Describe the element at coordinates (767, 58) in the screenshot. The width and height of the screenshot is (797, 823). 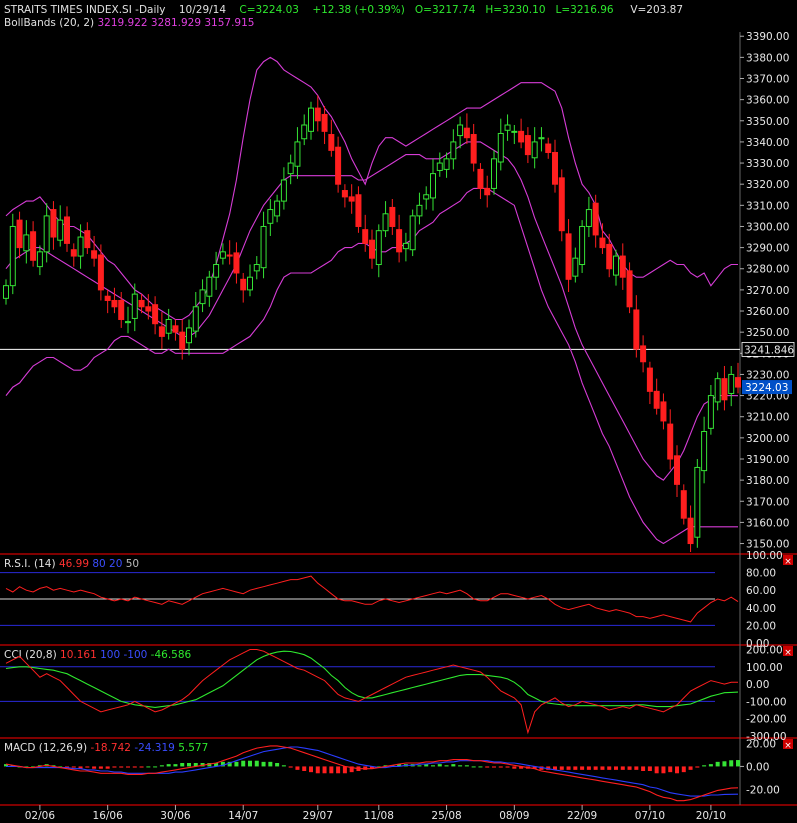
I see `price-tick-label: 3380.00` at that location.